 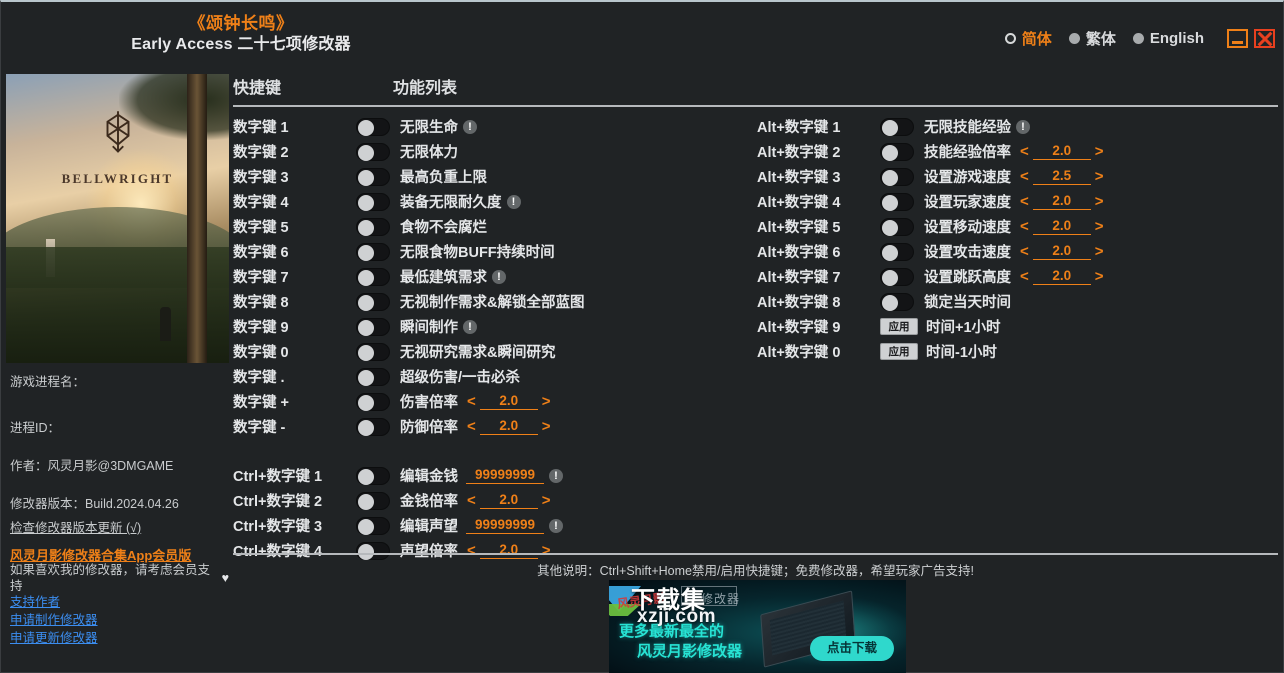 I want to click on cheat-row: Alt+数字键 6 设置攻击速度 <2.0 >, so click(x=1017, y=251).